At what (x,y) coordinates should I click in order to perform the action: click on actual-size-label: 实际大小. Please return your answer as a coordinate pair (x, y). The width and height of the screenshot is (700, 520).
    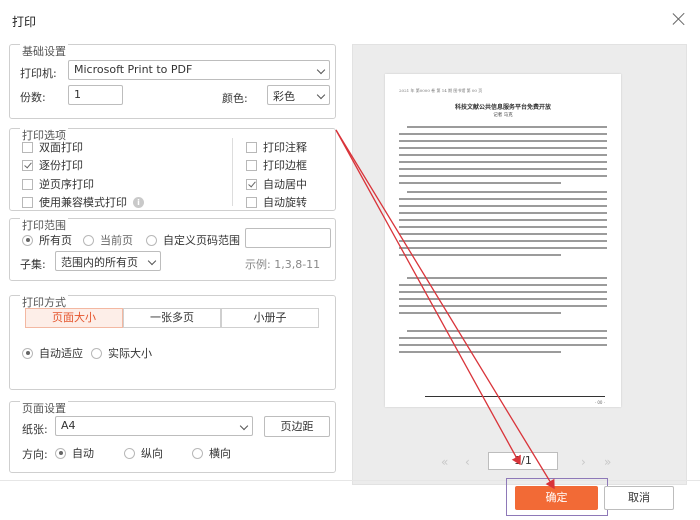
    Looking at the image, I should click on (130, 353).